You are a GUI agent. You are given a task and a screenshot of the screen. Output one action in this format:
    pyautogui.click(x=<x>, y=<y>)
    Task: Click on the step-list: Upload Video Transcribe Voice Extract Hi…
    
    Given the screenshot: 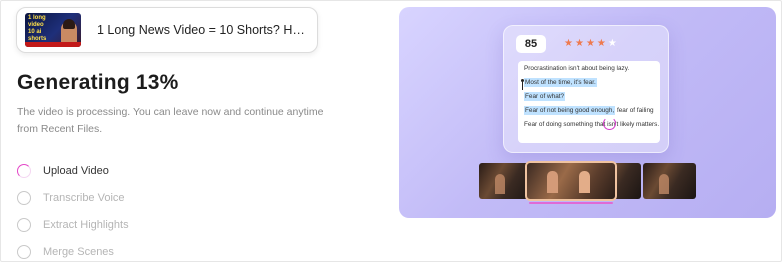 What is the action you would take?
    pyautogui.click(x=73, y=209)
    